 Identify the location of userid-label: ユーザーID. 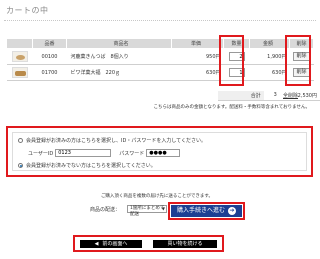
(41, 153).